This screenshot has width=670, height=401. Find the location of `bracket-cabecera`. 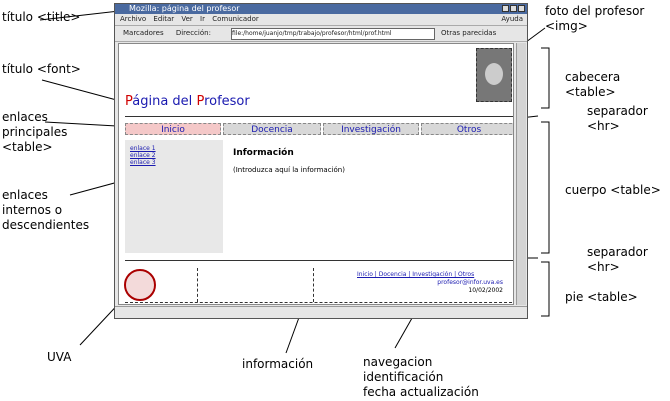

bracket-cabecera is located at coordinates (545, 78).